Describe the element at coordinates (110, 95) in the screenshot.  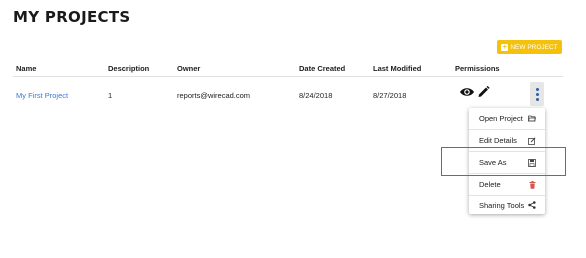
I see `project-description: 1` at that location.